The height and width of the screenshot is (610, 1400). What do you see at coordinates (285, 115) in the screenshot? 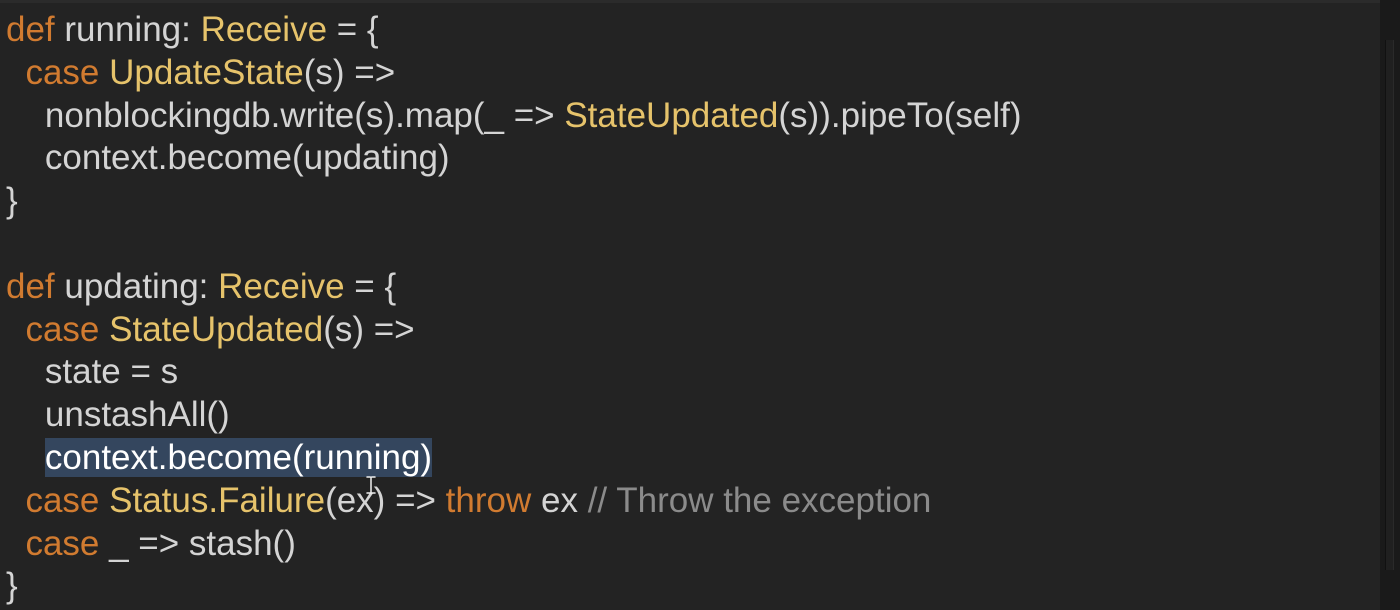
I see `code-token: nonblockingdb.write(s).map(_ =>` at bounding box center [285, 115].